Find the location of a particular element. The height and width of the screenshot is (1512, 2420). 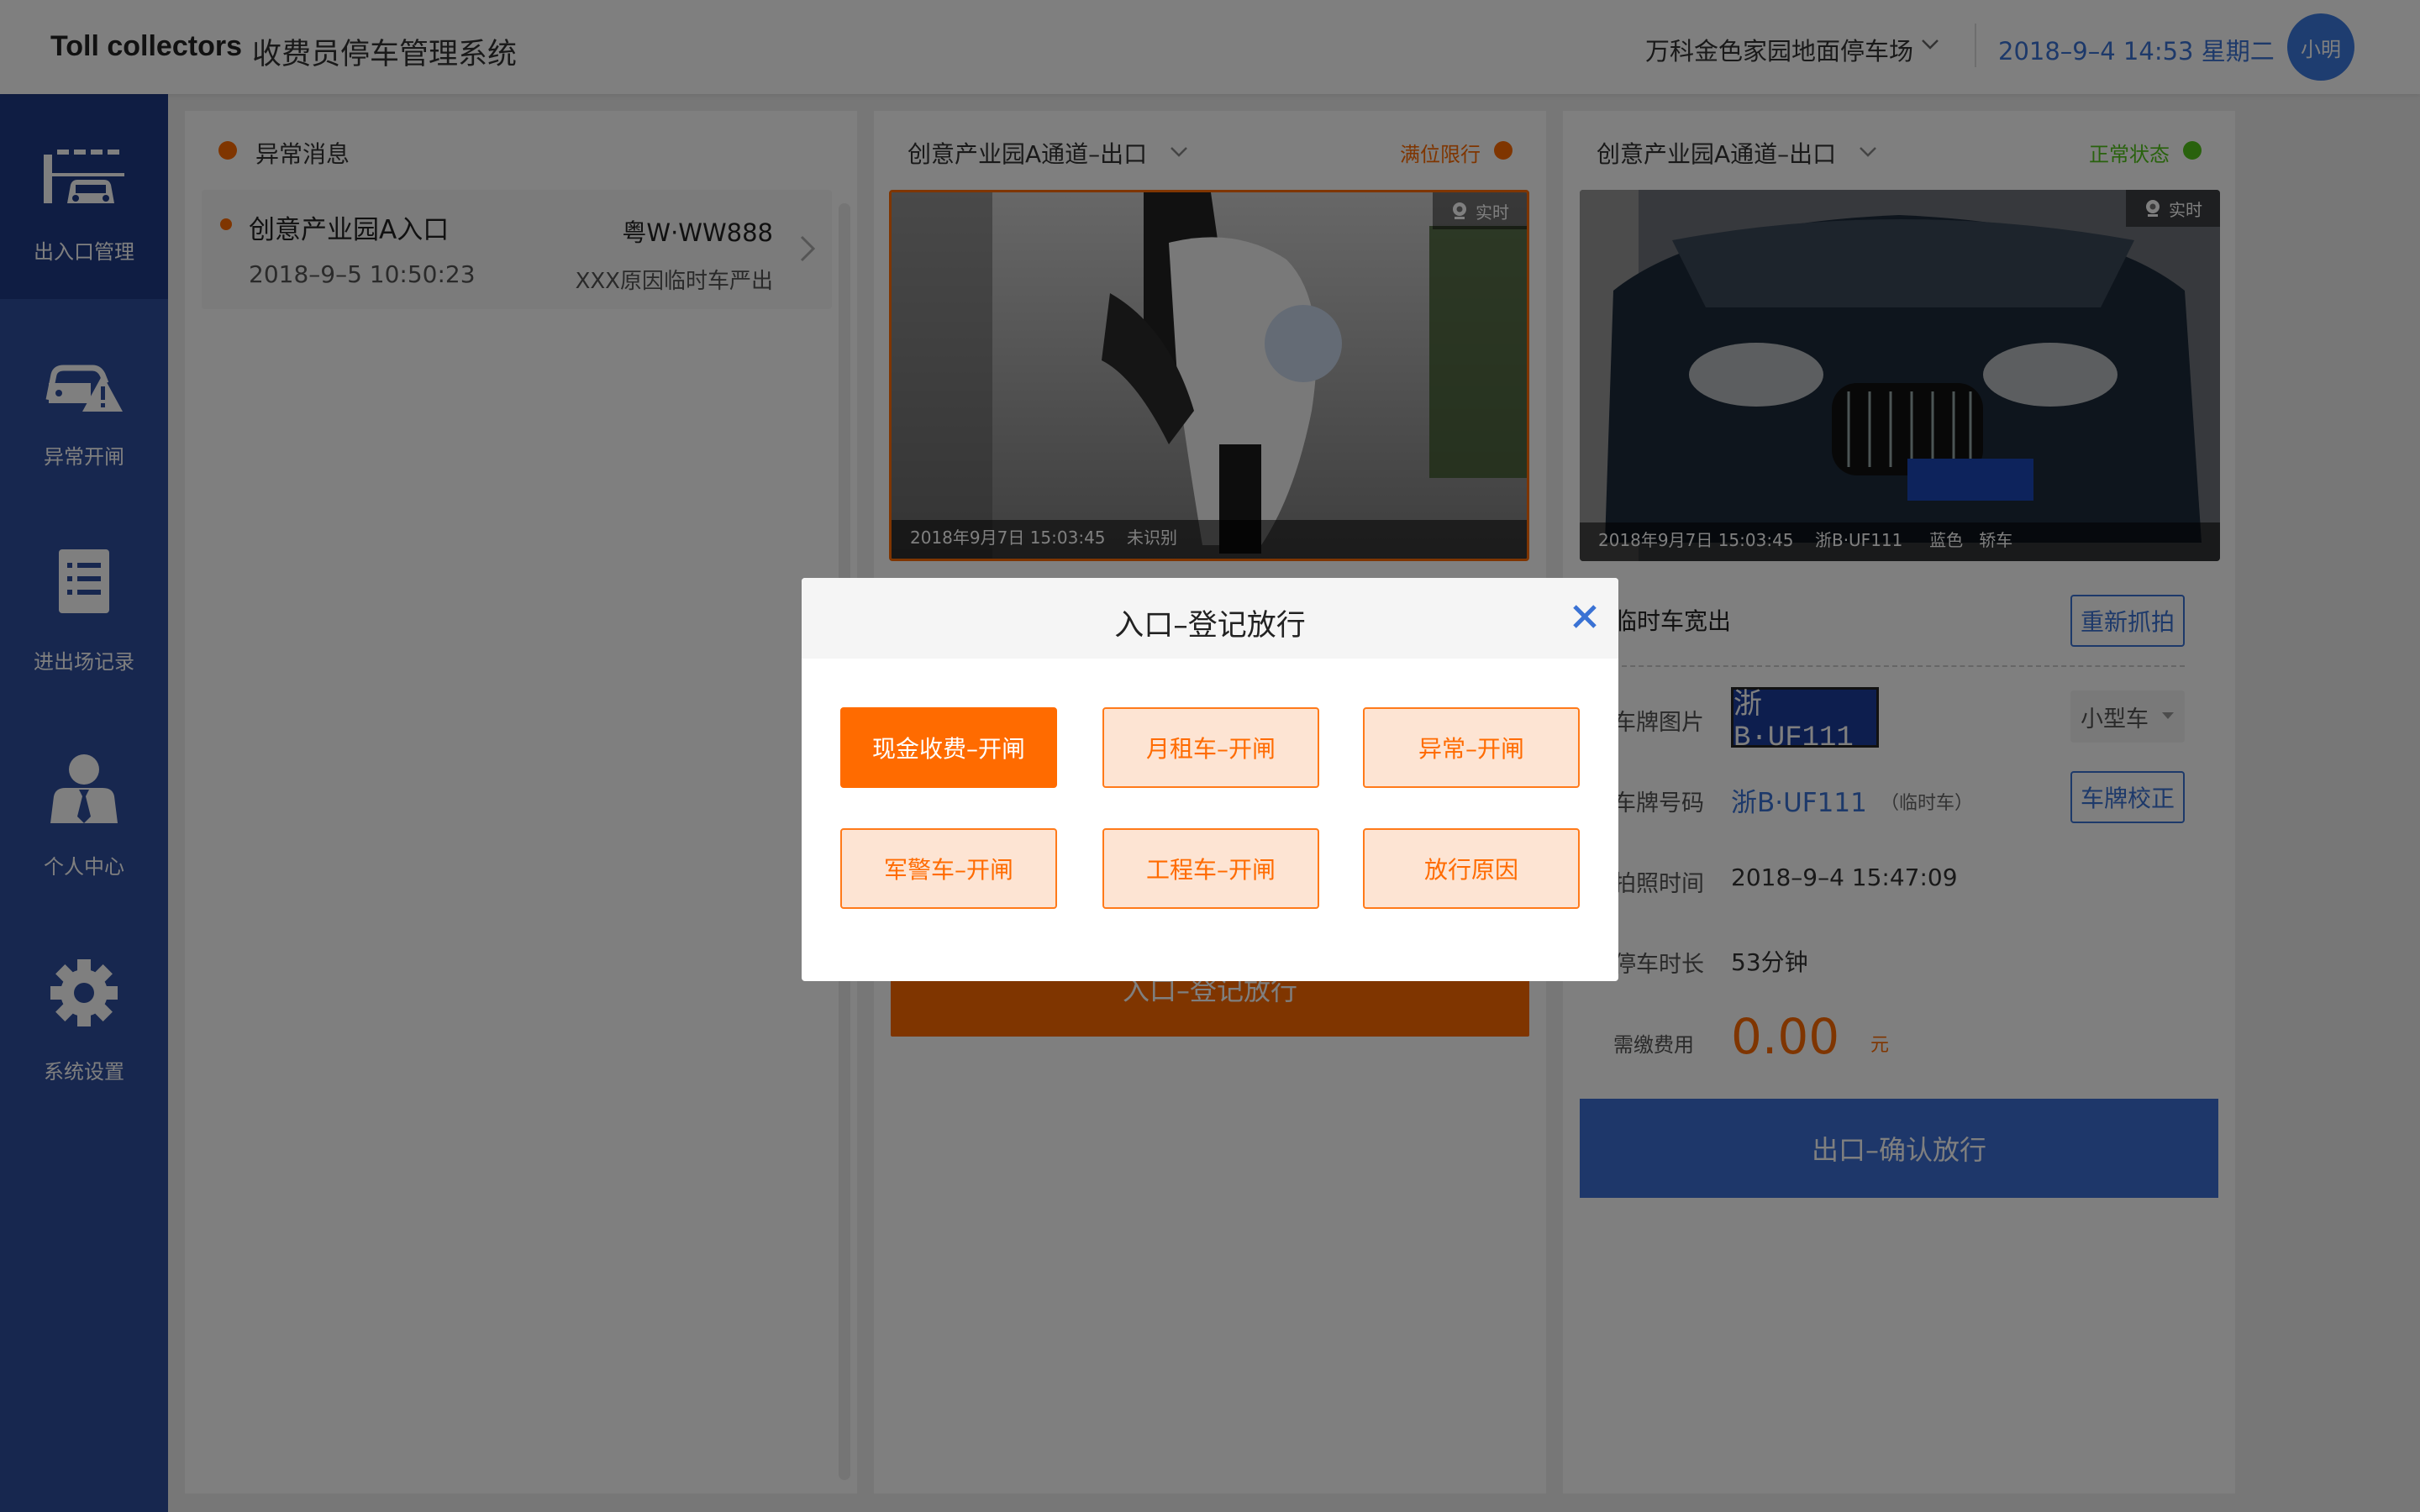

dialog-title: 入口–登记放行 is located at coordinates (1210, 626).